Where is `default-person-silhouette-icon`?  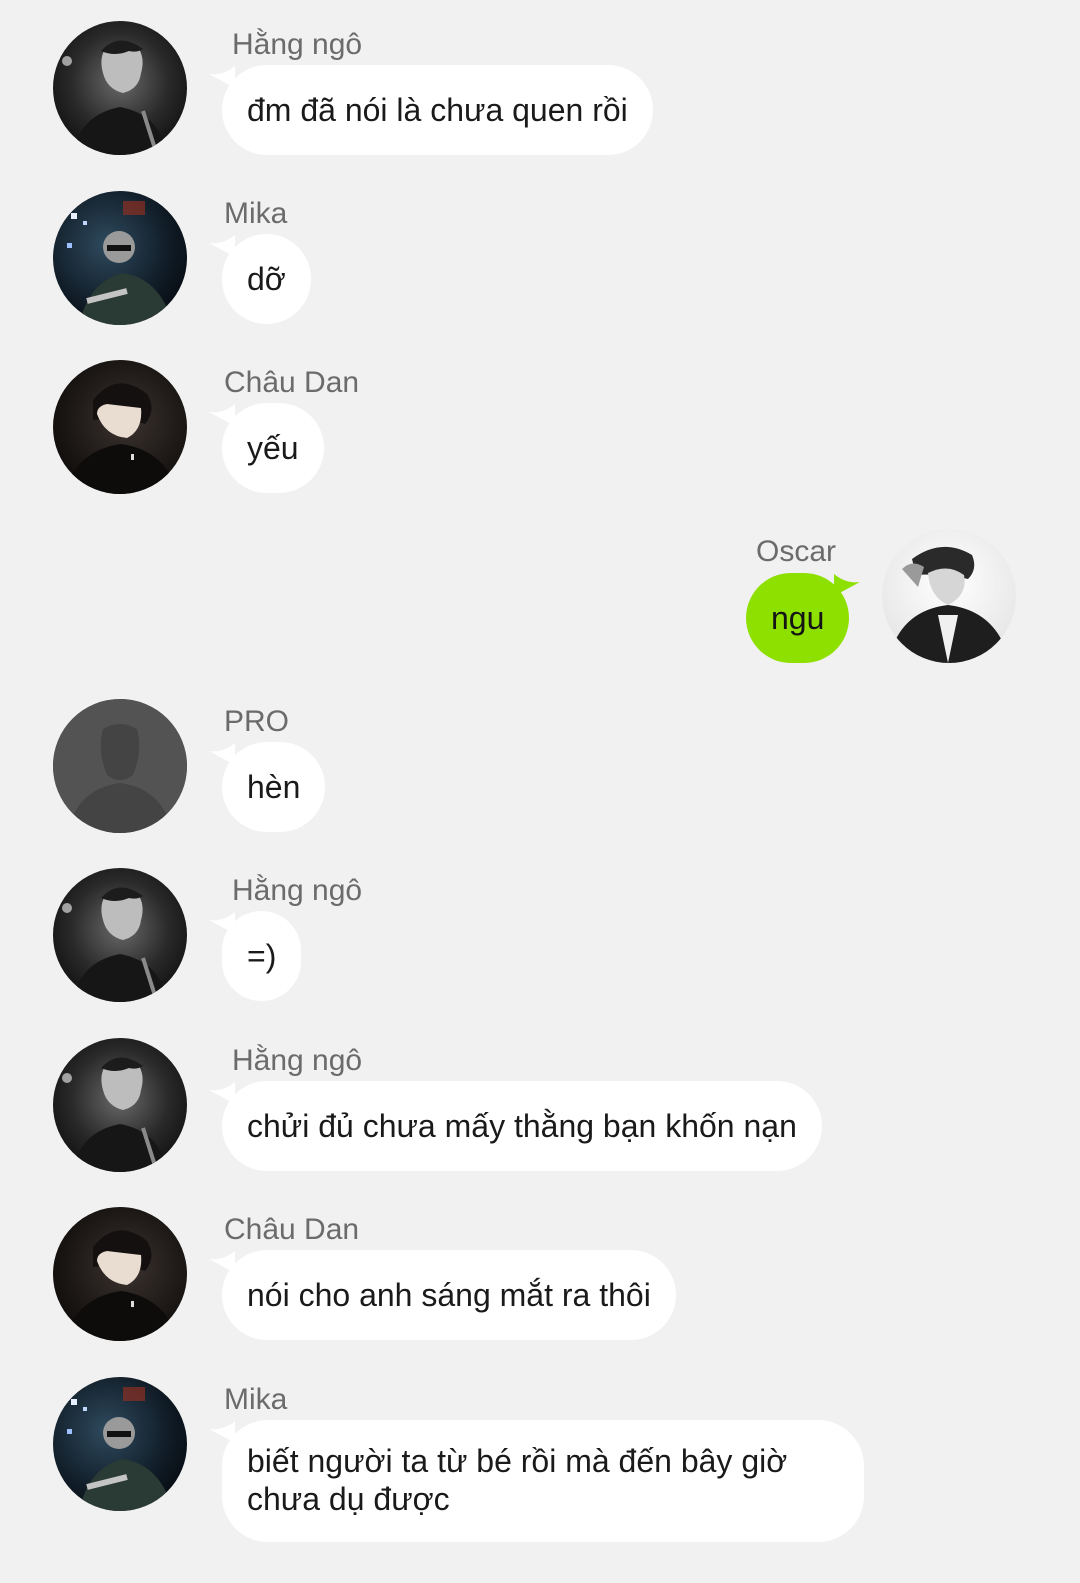 default-person-silhouette-icon is located at coordinates (120, 766).